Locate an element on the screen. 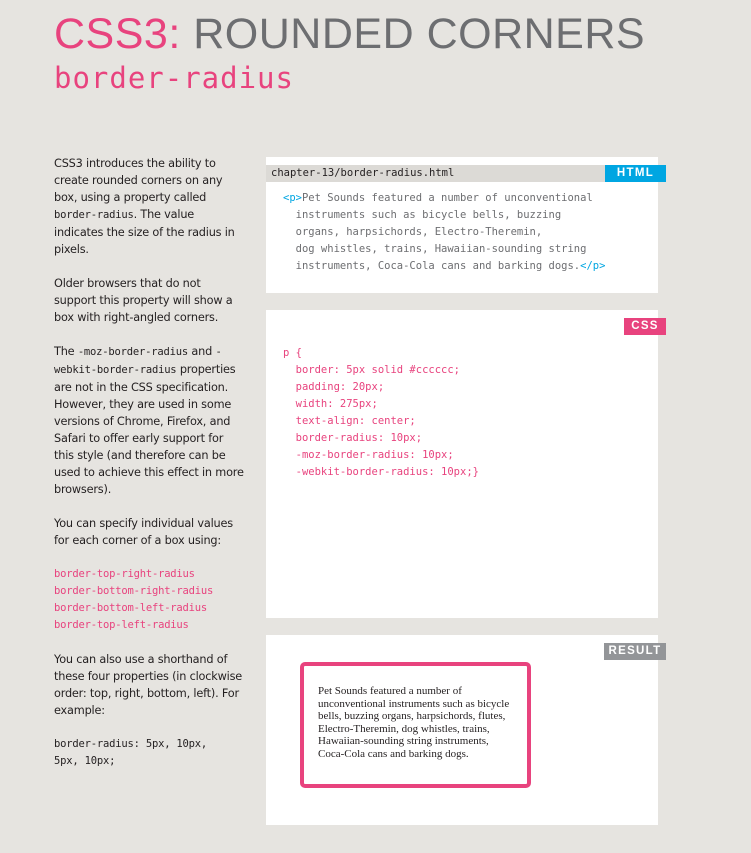 The width and height of the screenshot is (751, 853). file-path: chapter-13/border-radius.html is located at coordinates (435, 173).